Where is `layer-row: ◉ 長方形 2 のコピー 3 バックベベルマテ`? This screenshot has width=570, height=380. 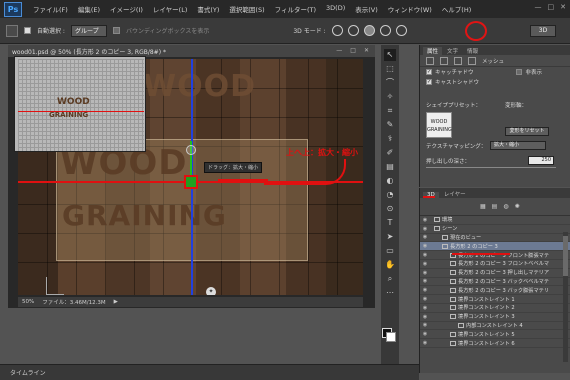
layer-row: ◉ 長方形 2 のコピー 3 バックベベルマテ is located at coordinates (495, 282).